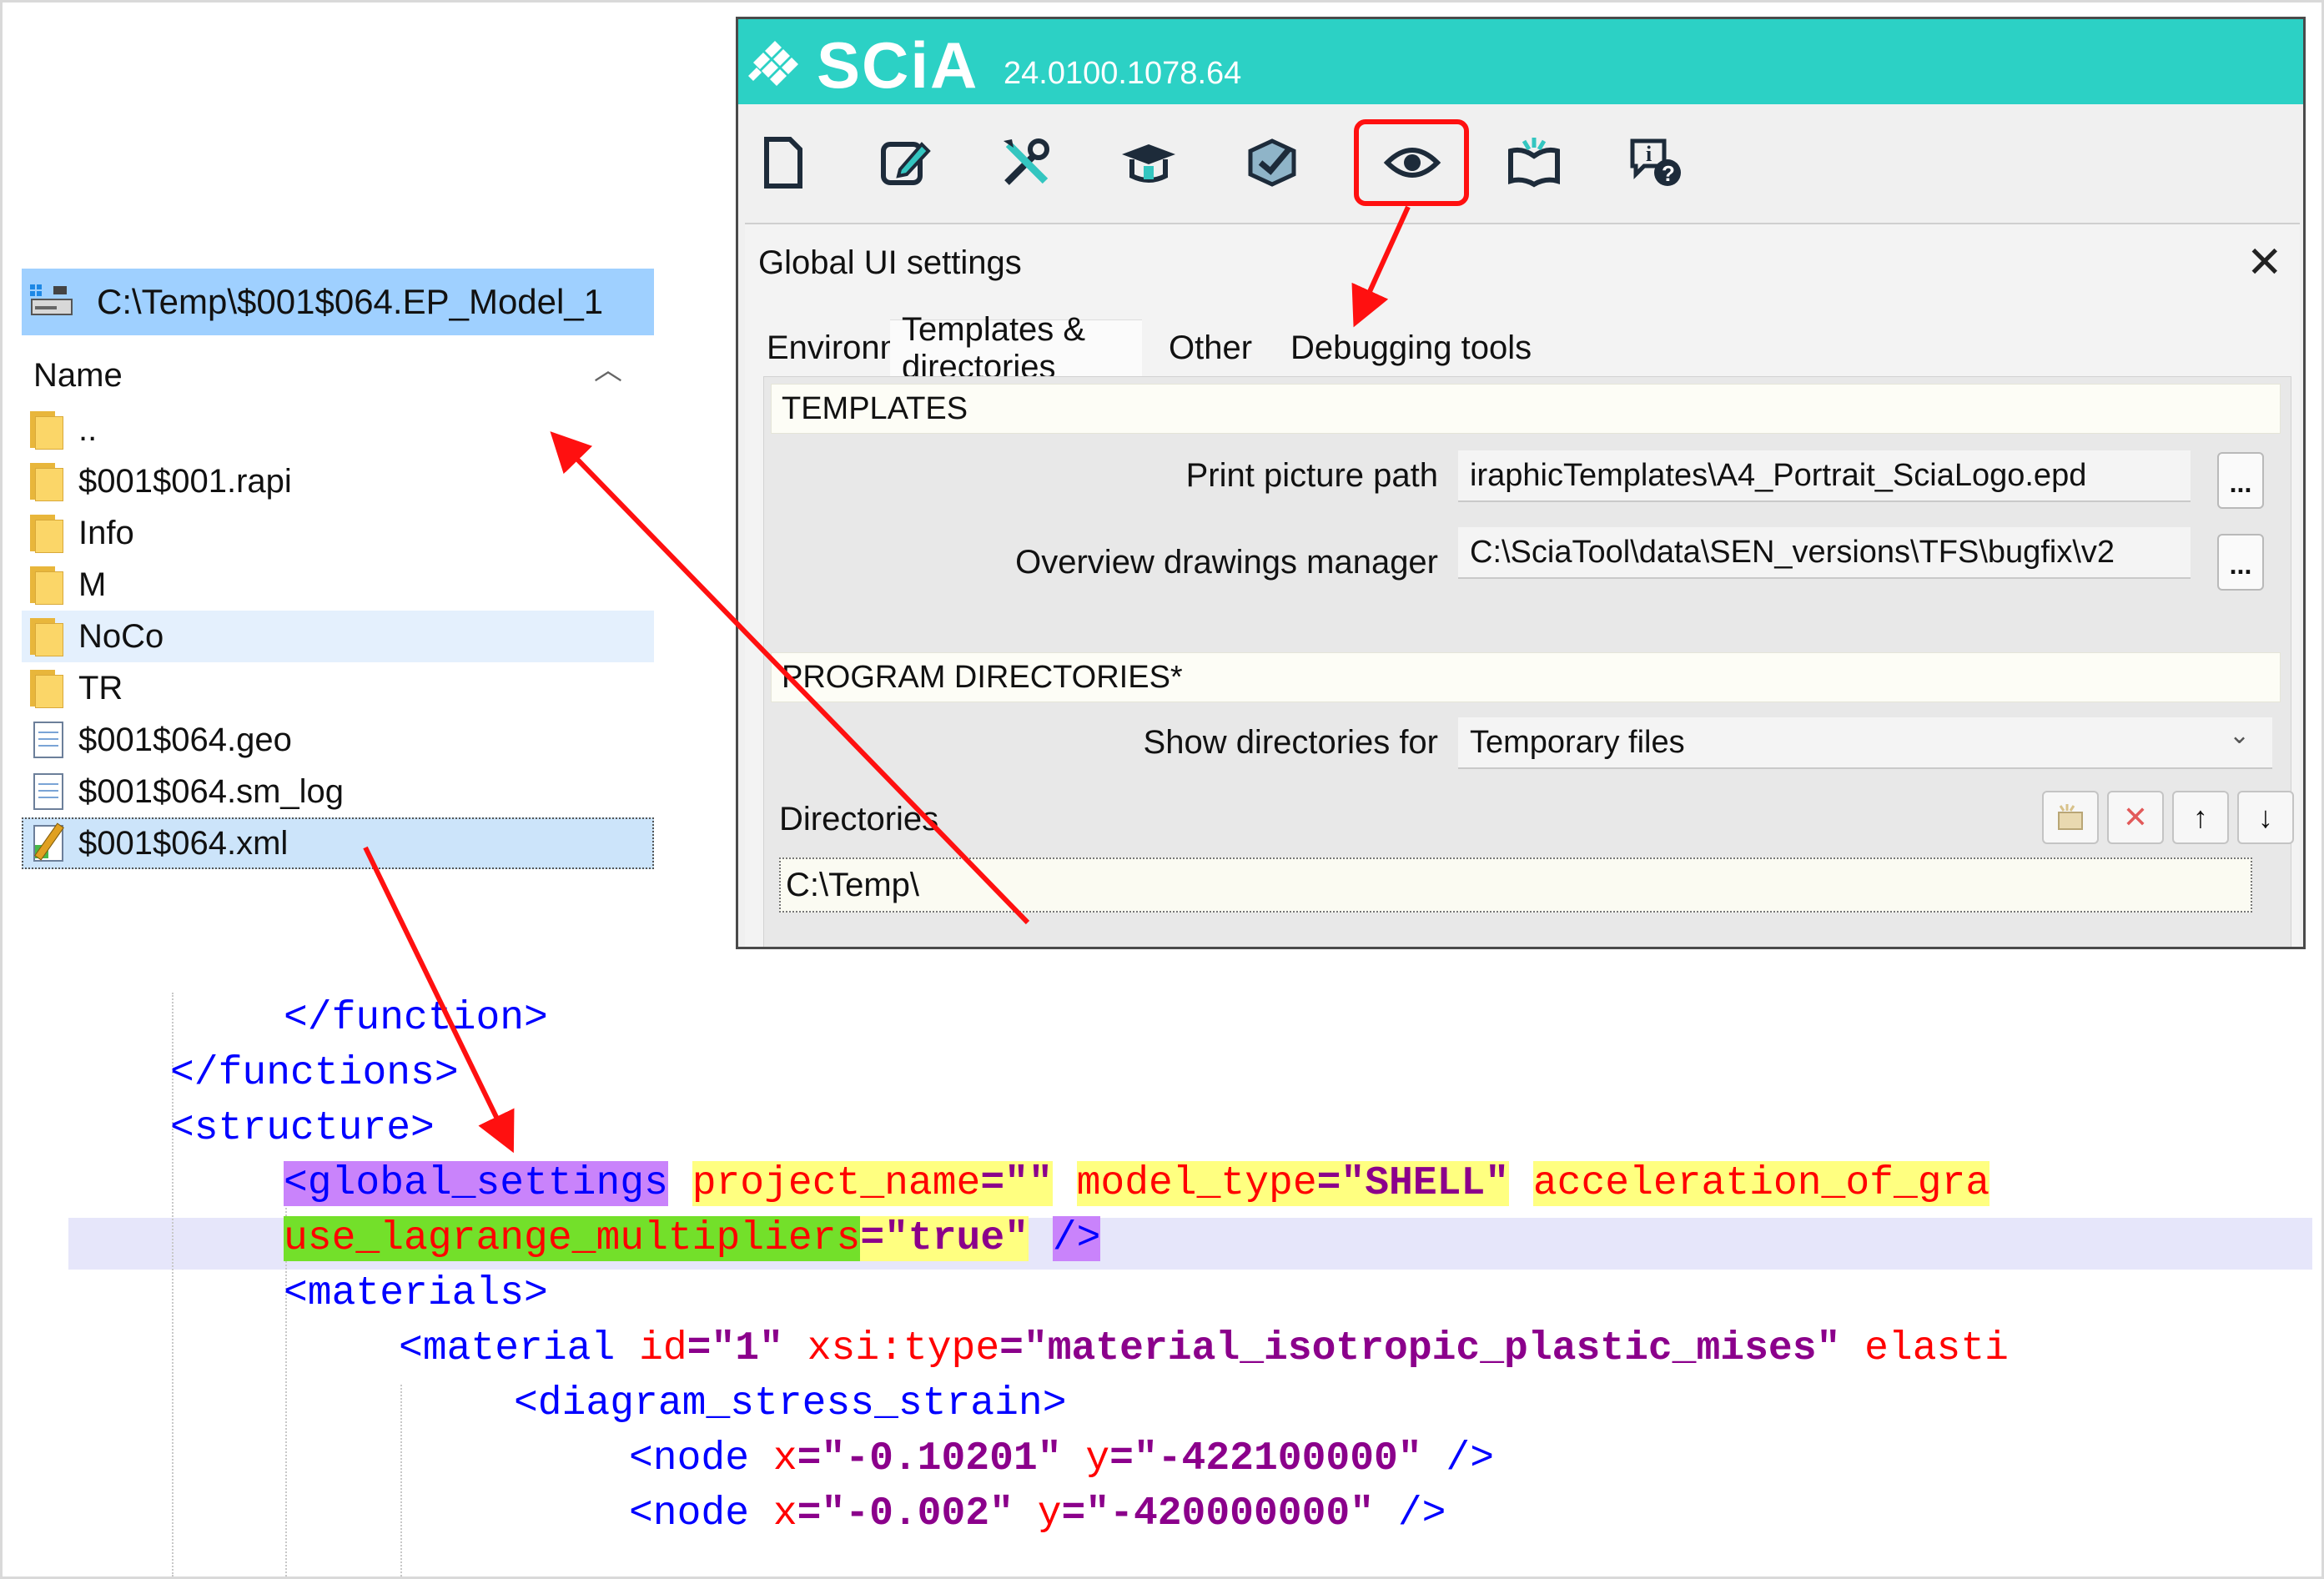 This screenshot has width=2324, height=1579. What do you see at coordinates (51, 302) in the screenshot?
I see `network-drive-icon` at bounding box center [51, 302].